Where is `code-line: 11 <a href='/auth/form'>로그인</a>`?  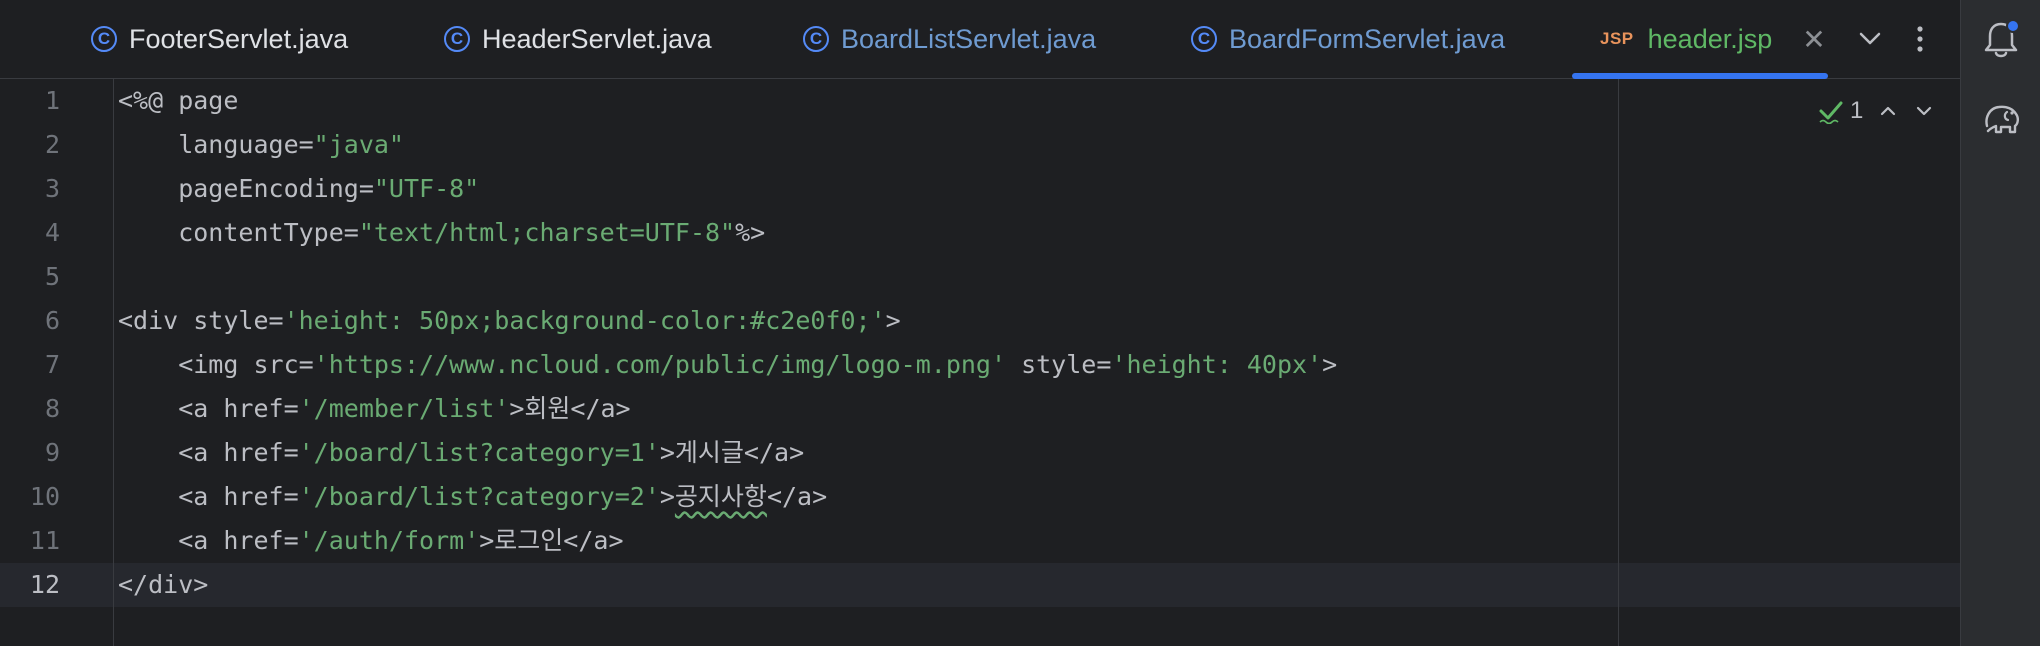
code-line: 11 <a href='/auth/form'>로그인</a> is located at coordinates (980, 541).